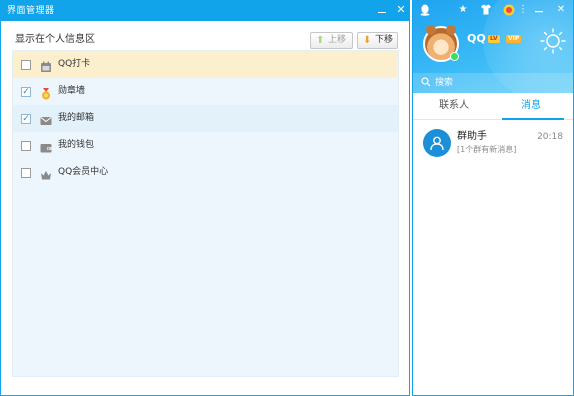  I want to click on message-preview: [1个群有新消息], so click(487, 149).